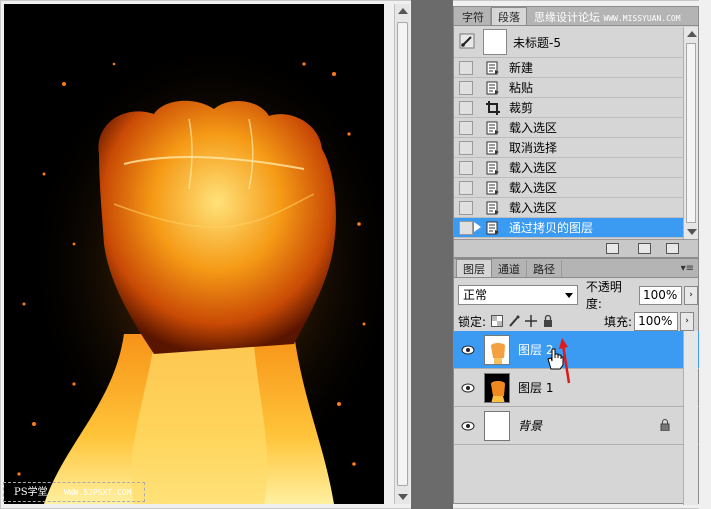 The image size is (711, 509). What do you see at coordinates (530, 426) in the screenshot?
I see `layer-name: 背景` at bounding box center [530, 426].